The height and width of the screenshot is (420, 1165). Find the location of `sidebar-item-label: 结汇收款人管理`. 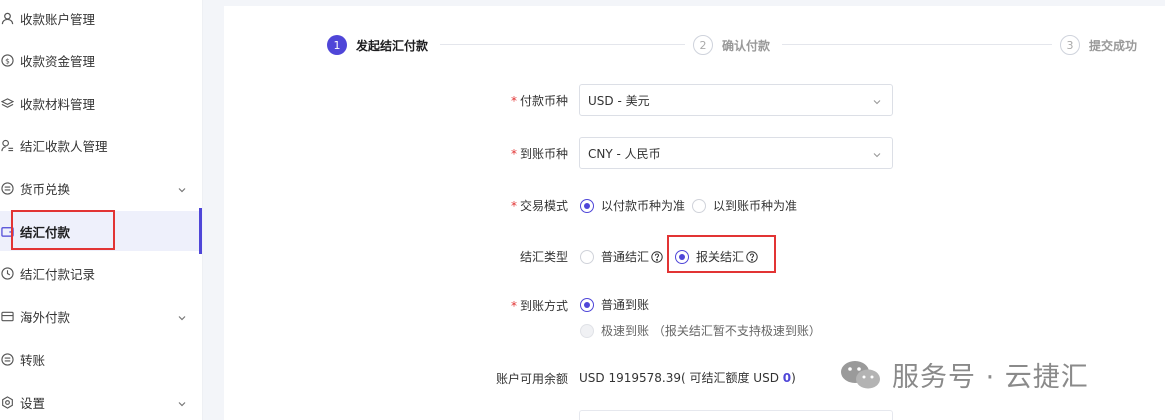

sidebar-item-label: 结汇收款人管理 is located at coordinates (64, 146).